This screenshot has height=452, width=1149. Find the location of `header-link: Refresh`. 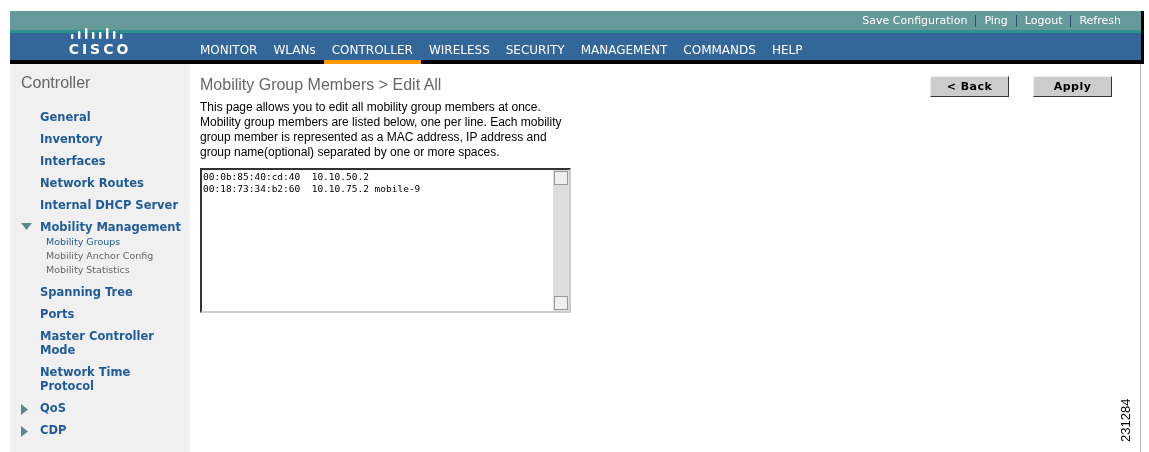

header-link: Refresh is located at coordinates (1100, 20).